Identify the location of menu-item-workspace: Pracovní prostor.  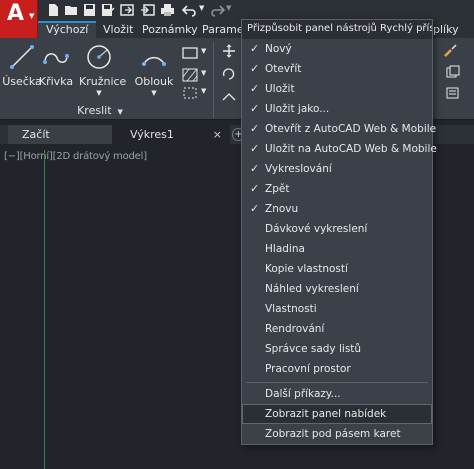
(337, 369).